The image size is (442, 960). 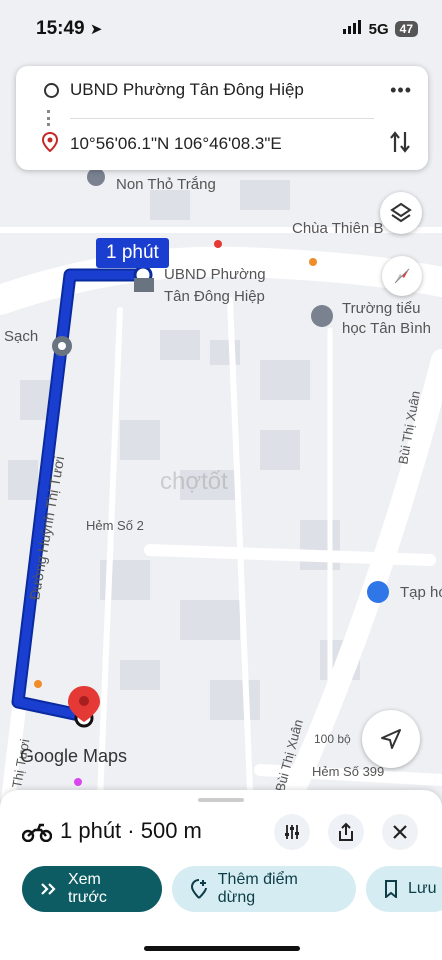 I want to click on route-options-button, so click(x=292, y=832).